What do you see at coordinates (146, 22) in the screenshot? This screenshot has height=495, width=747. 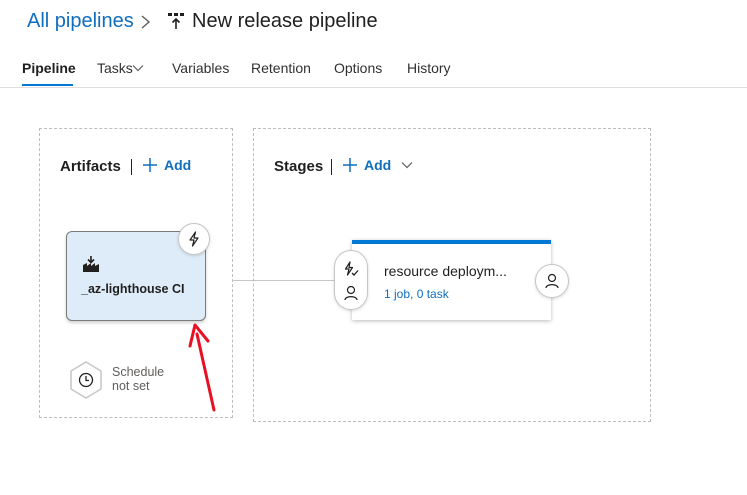 I see `chevron-right-icon` at bounding box center [146, 22].